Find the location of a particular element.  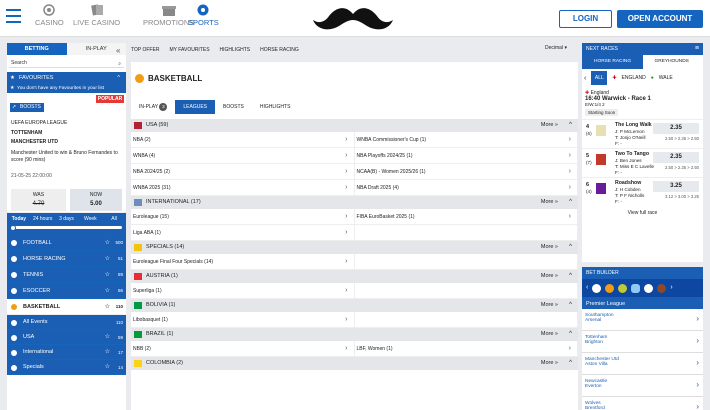

odds-button: 3.25 is located at coordinates (676, 186).